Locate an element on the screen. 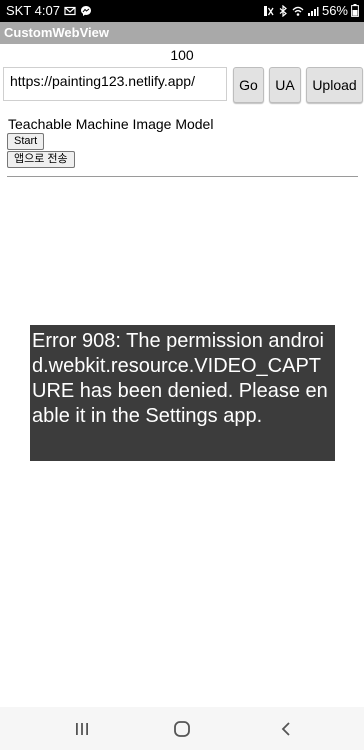 This screenshot has width=364, height=750. page-title: Teachable Machine Image Model is located at coordinates (111, 124).